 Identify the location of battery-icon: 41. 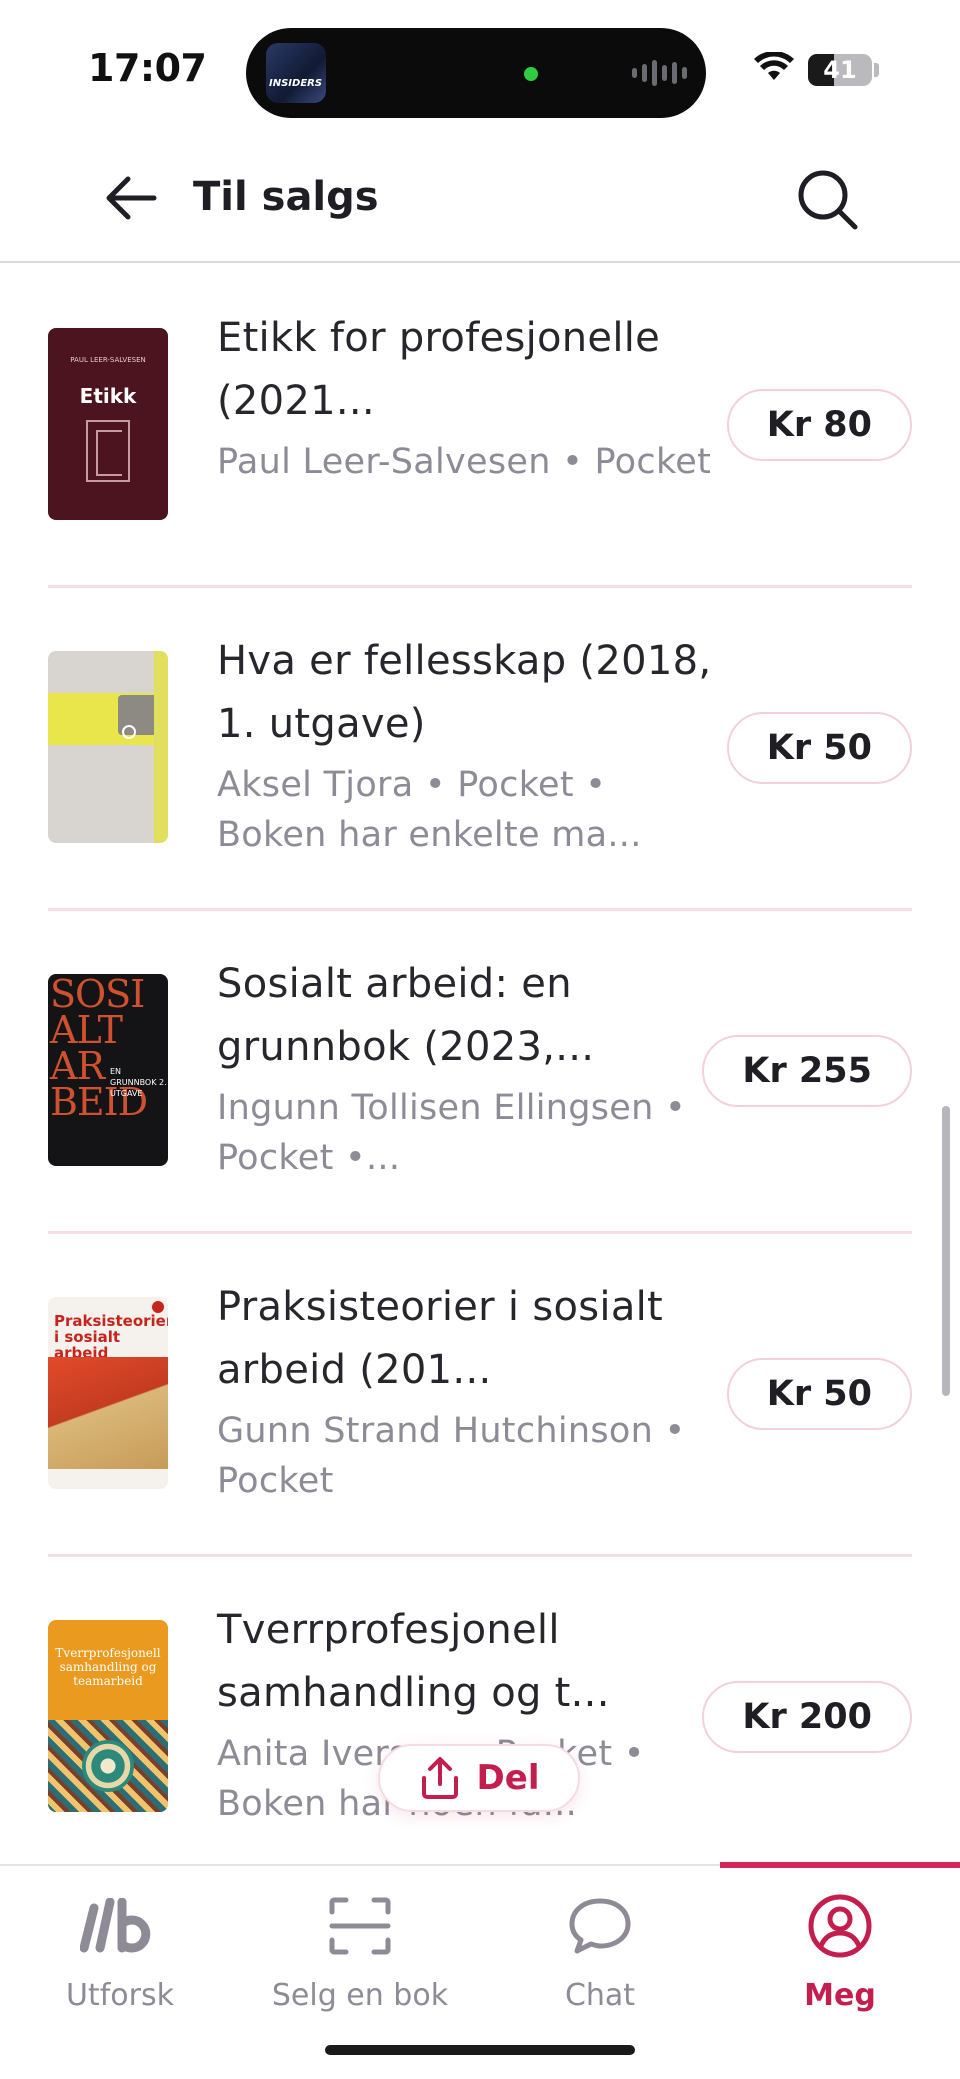
(840, 70).